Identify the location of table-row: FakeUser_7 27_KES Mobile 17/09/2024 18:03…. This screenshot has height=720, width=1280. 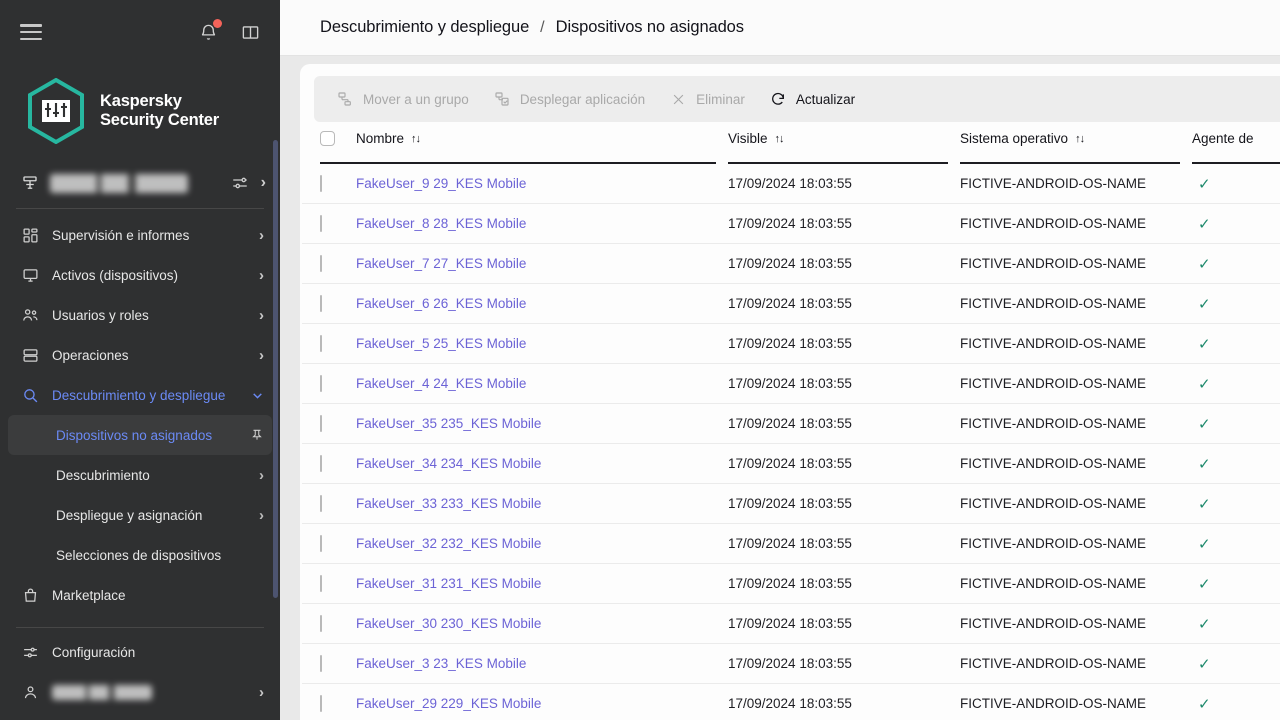
(791, 264).